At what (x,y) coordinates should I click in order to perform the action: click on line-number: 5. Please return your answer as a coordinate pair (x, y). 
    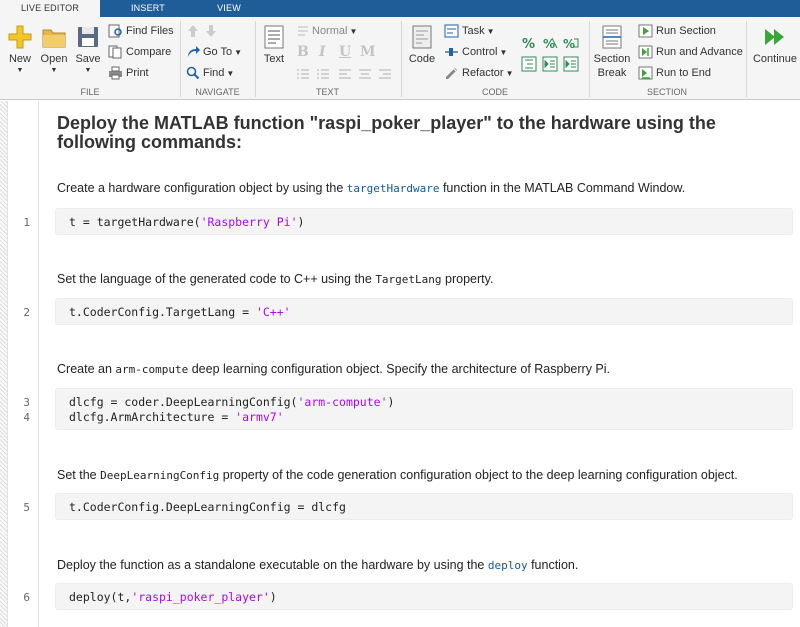
    Looking at the image, I should click on (26, 507).